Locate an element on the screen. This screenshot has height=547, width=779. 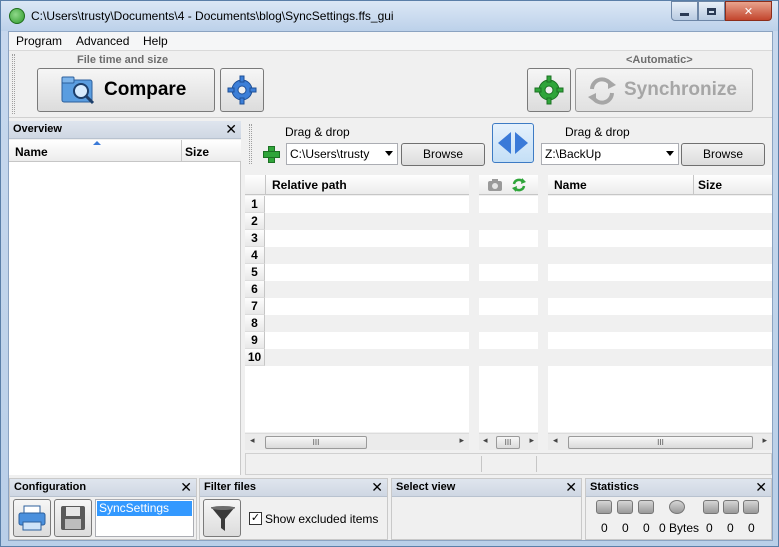
save-config-button is located at coordinates (73, 518).